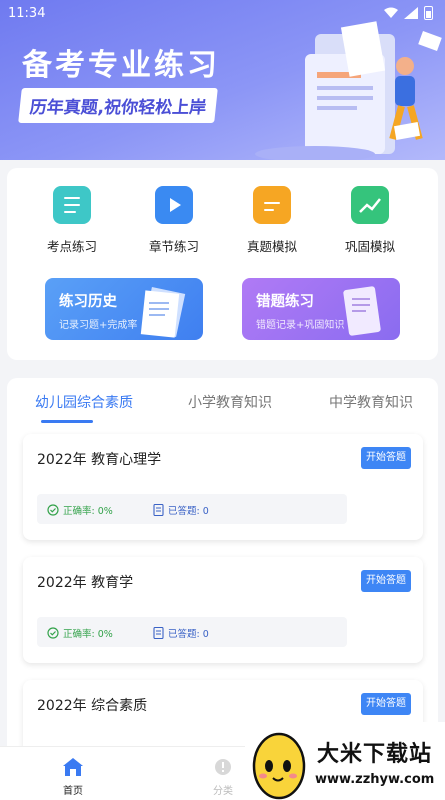 The height and width of the screenshot is (800, 445). Describe the element at coordinates (272, 205) in the screenshot. I see `folder-icon` at that location.